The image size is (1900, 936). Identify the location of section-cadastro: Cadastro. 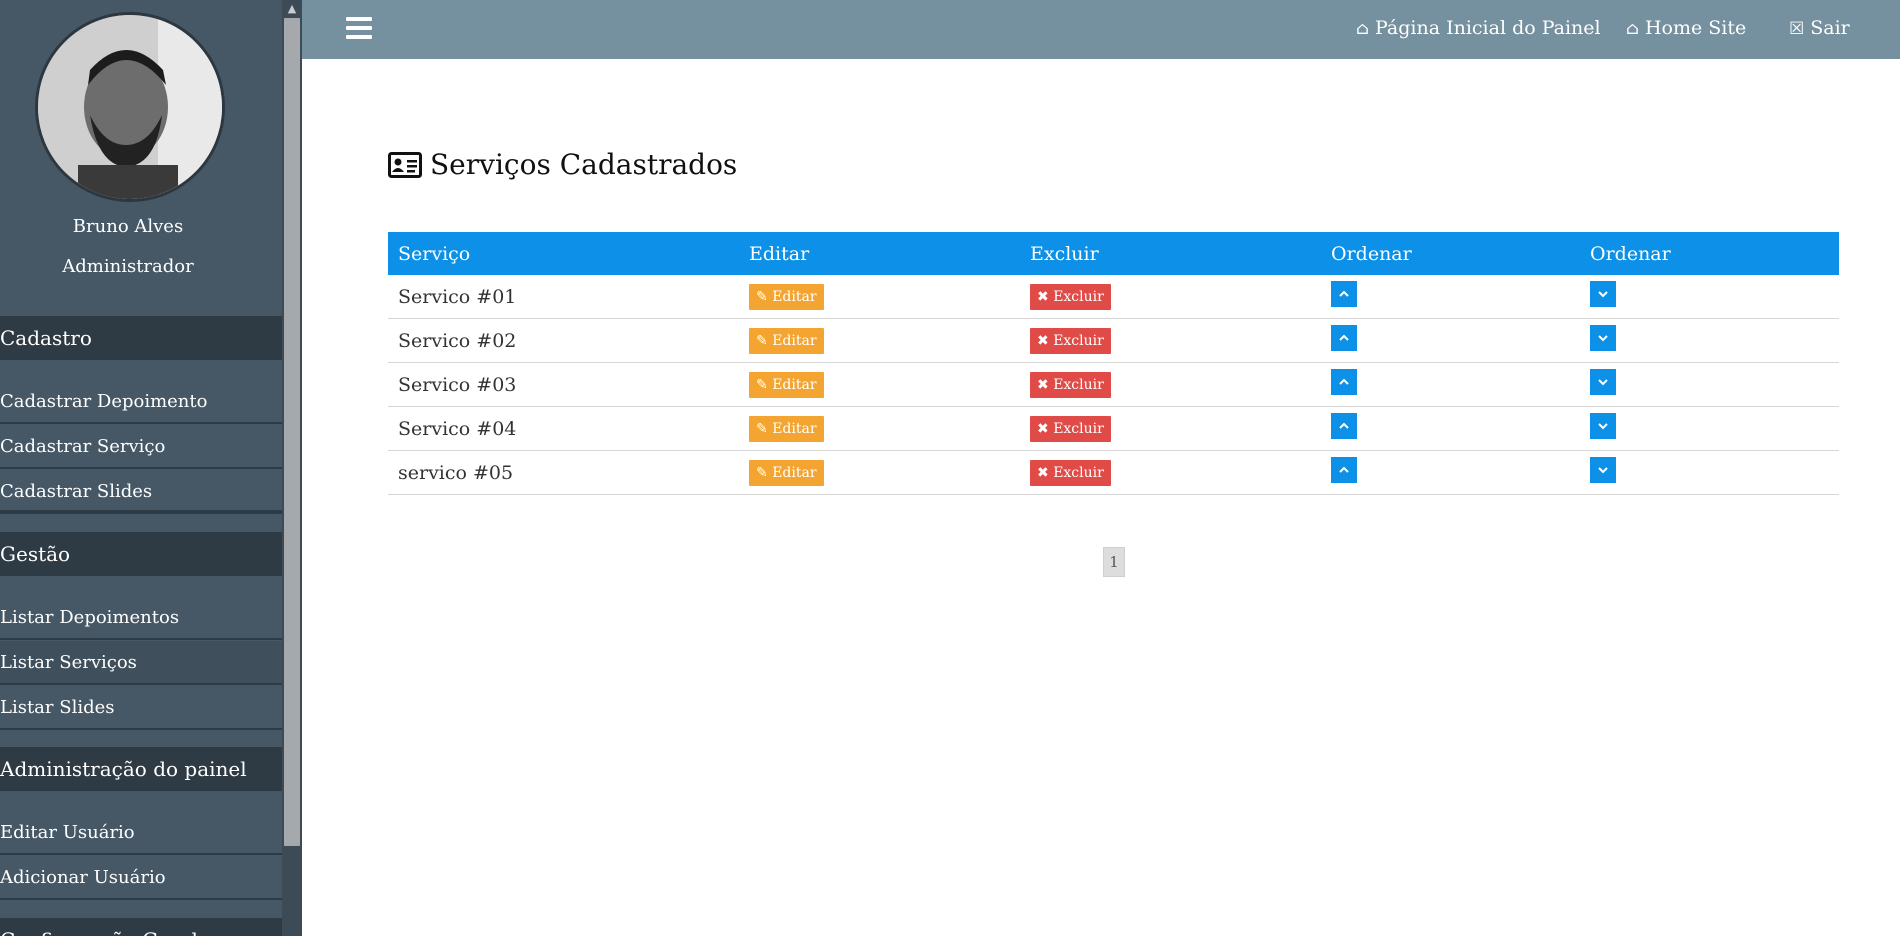
(141, 338).